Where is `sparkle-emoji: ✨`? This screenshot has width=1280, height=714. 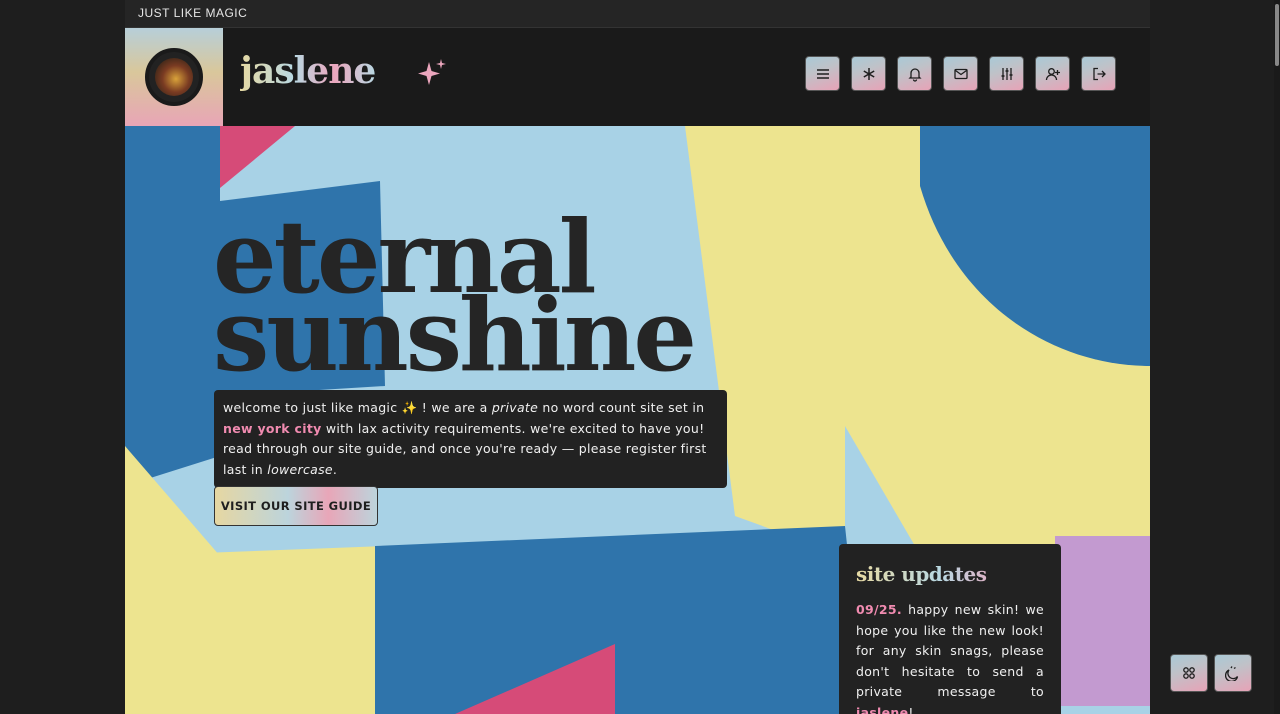 sparkle-emoji: ✨ is located at coordinates (409, 407).